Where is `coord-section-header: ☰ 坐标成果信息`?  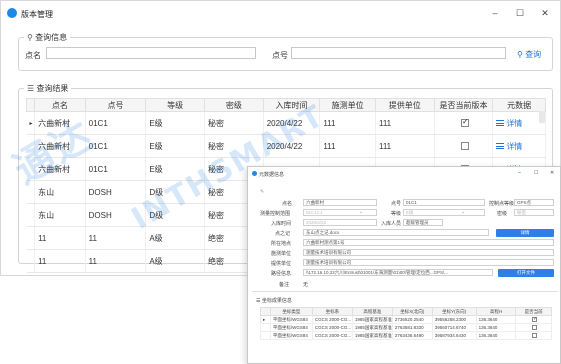
coord-section-header: ☰ 坐标成果信息 is located at coordinates (274, 300).